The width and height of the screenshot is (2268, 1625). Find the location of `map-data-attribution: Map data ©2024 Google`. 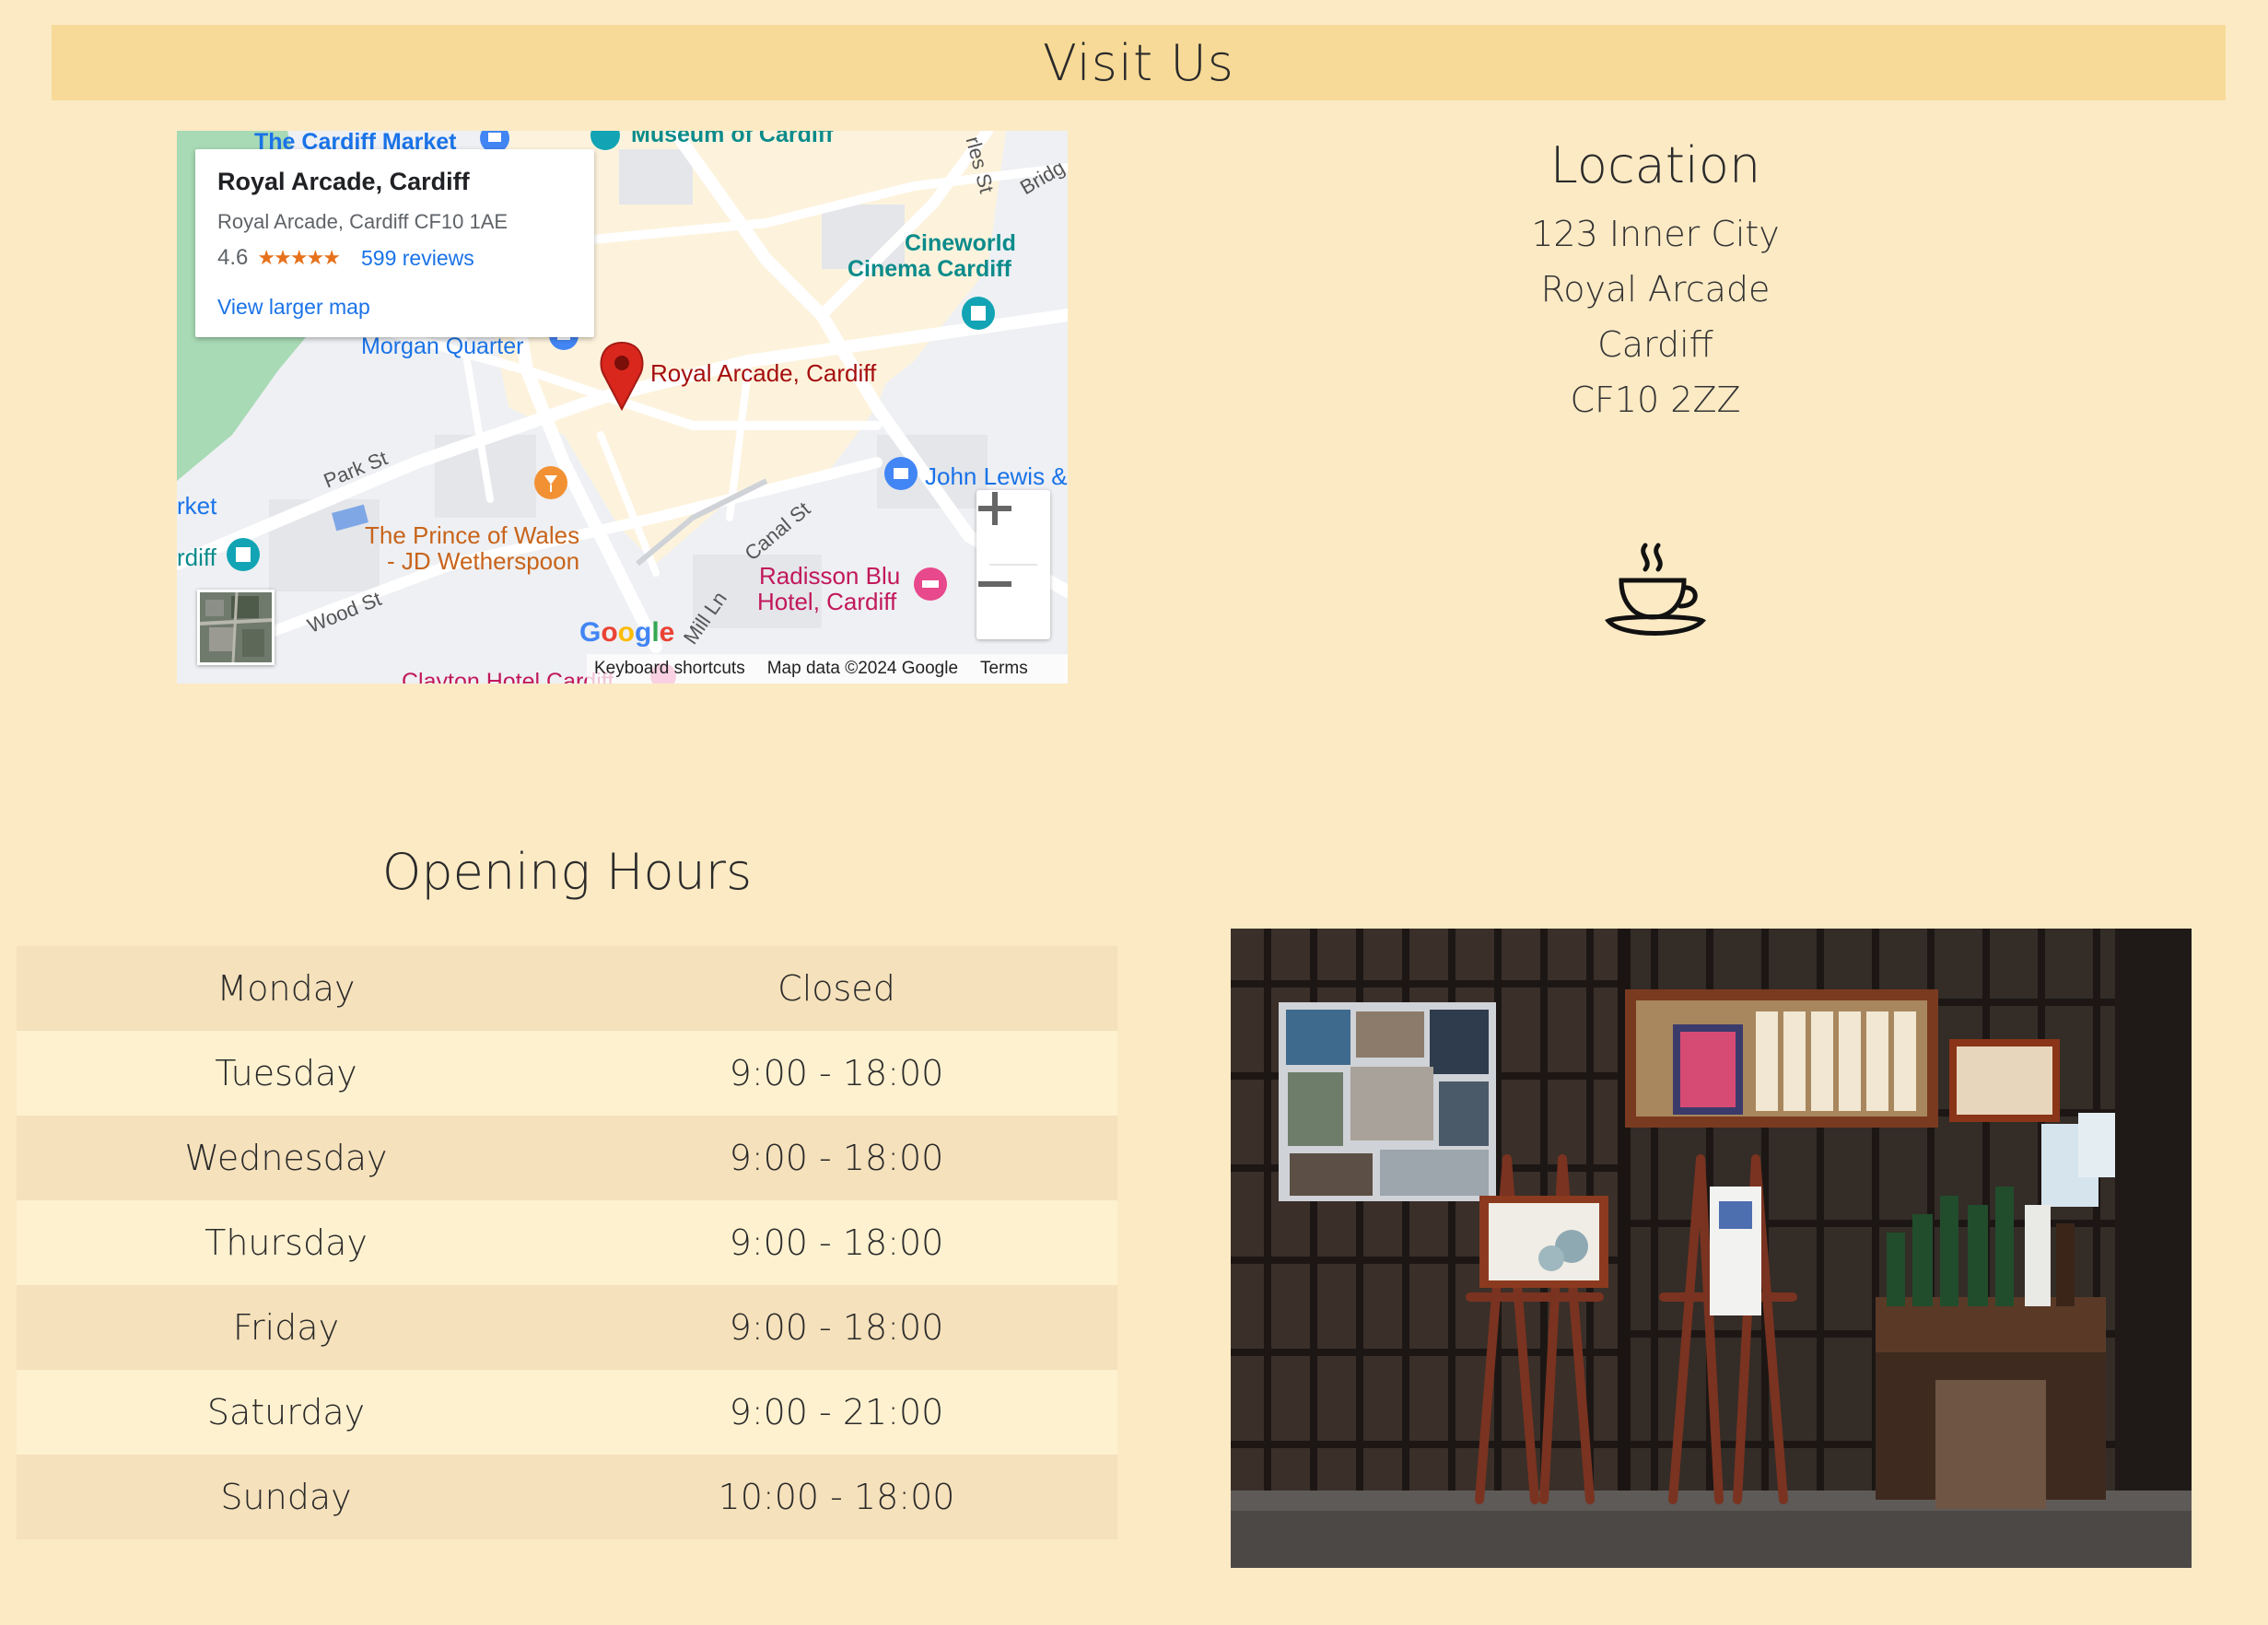

map-data-attribution: Map data ©2024 Google is located at coordinates (862, 668).